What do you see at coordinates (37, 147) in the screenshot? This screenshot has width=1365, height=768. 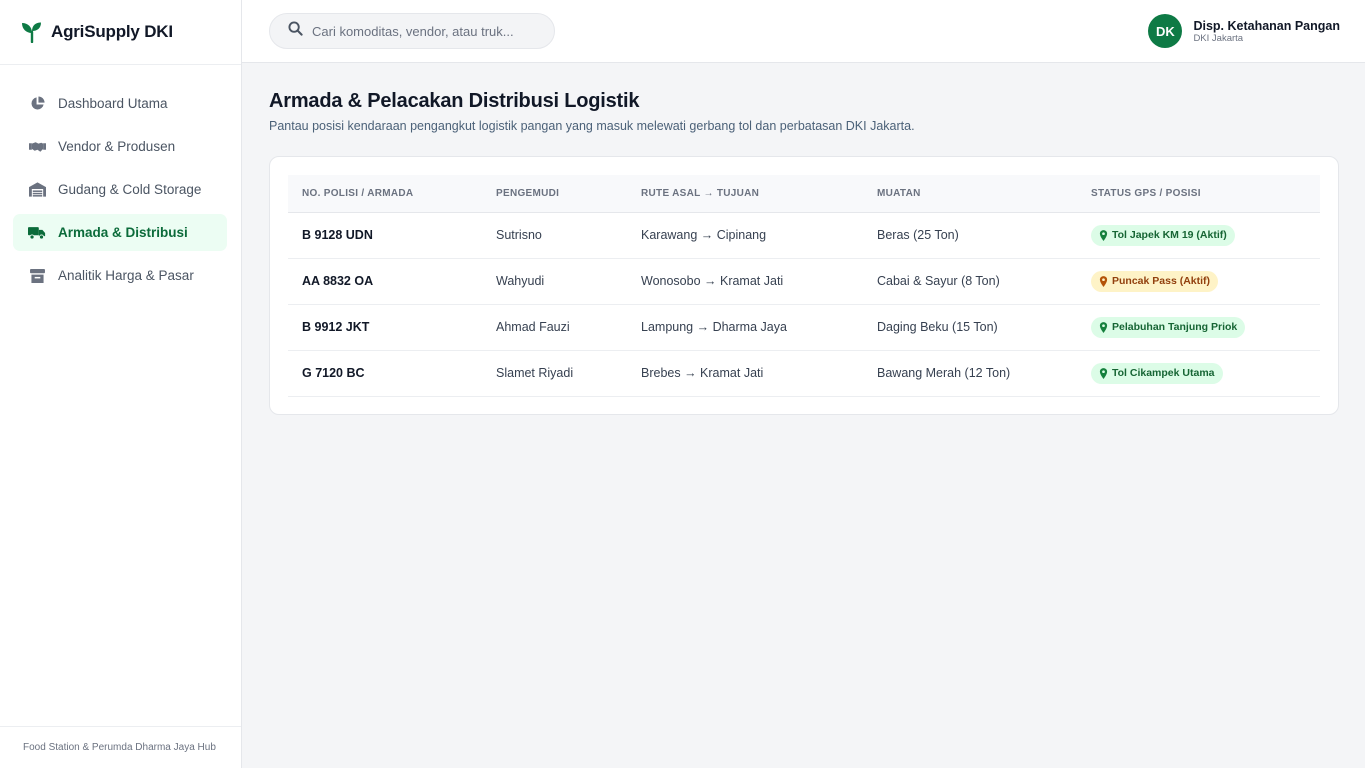 I see `handshake-icon` at bounding box center [37, 147].